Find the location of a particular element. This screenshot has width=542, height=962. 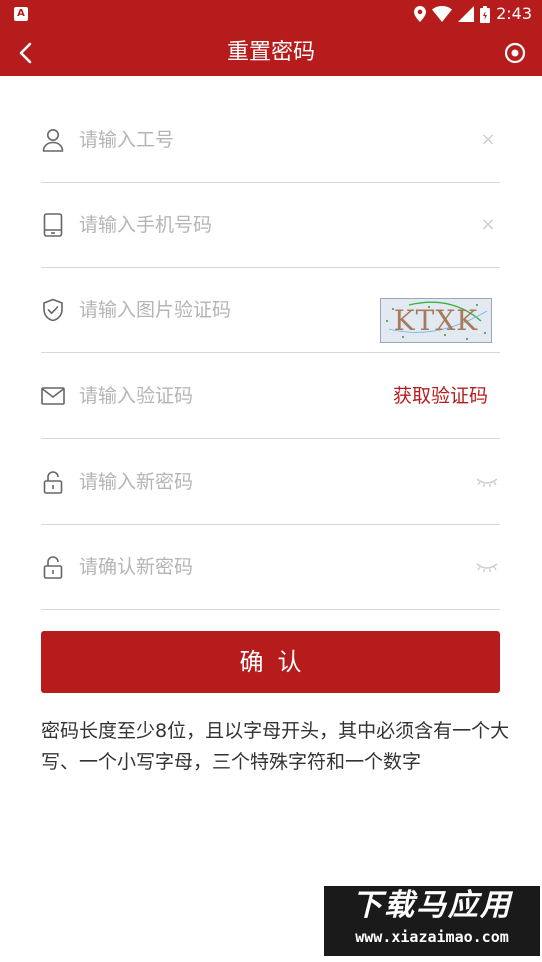

phone-field: × is located at coordinates (270, 225).